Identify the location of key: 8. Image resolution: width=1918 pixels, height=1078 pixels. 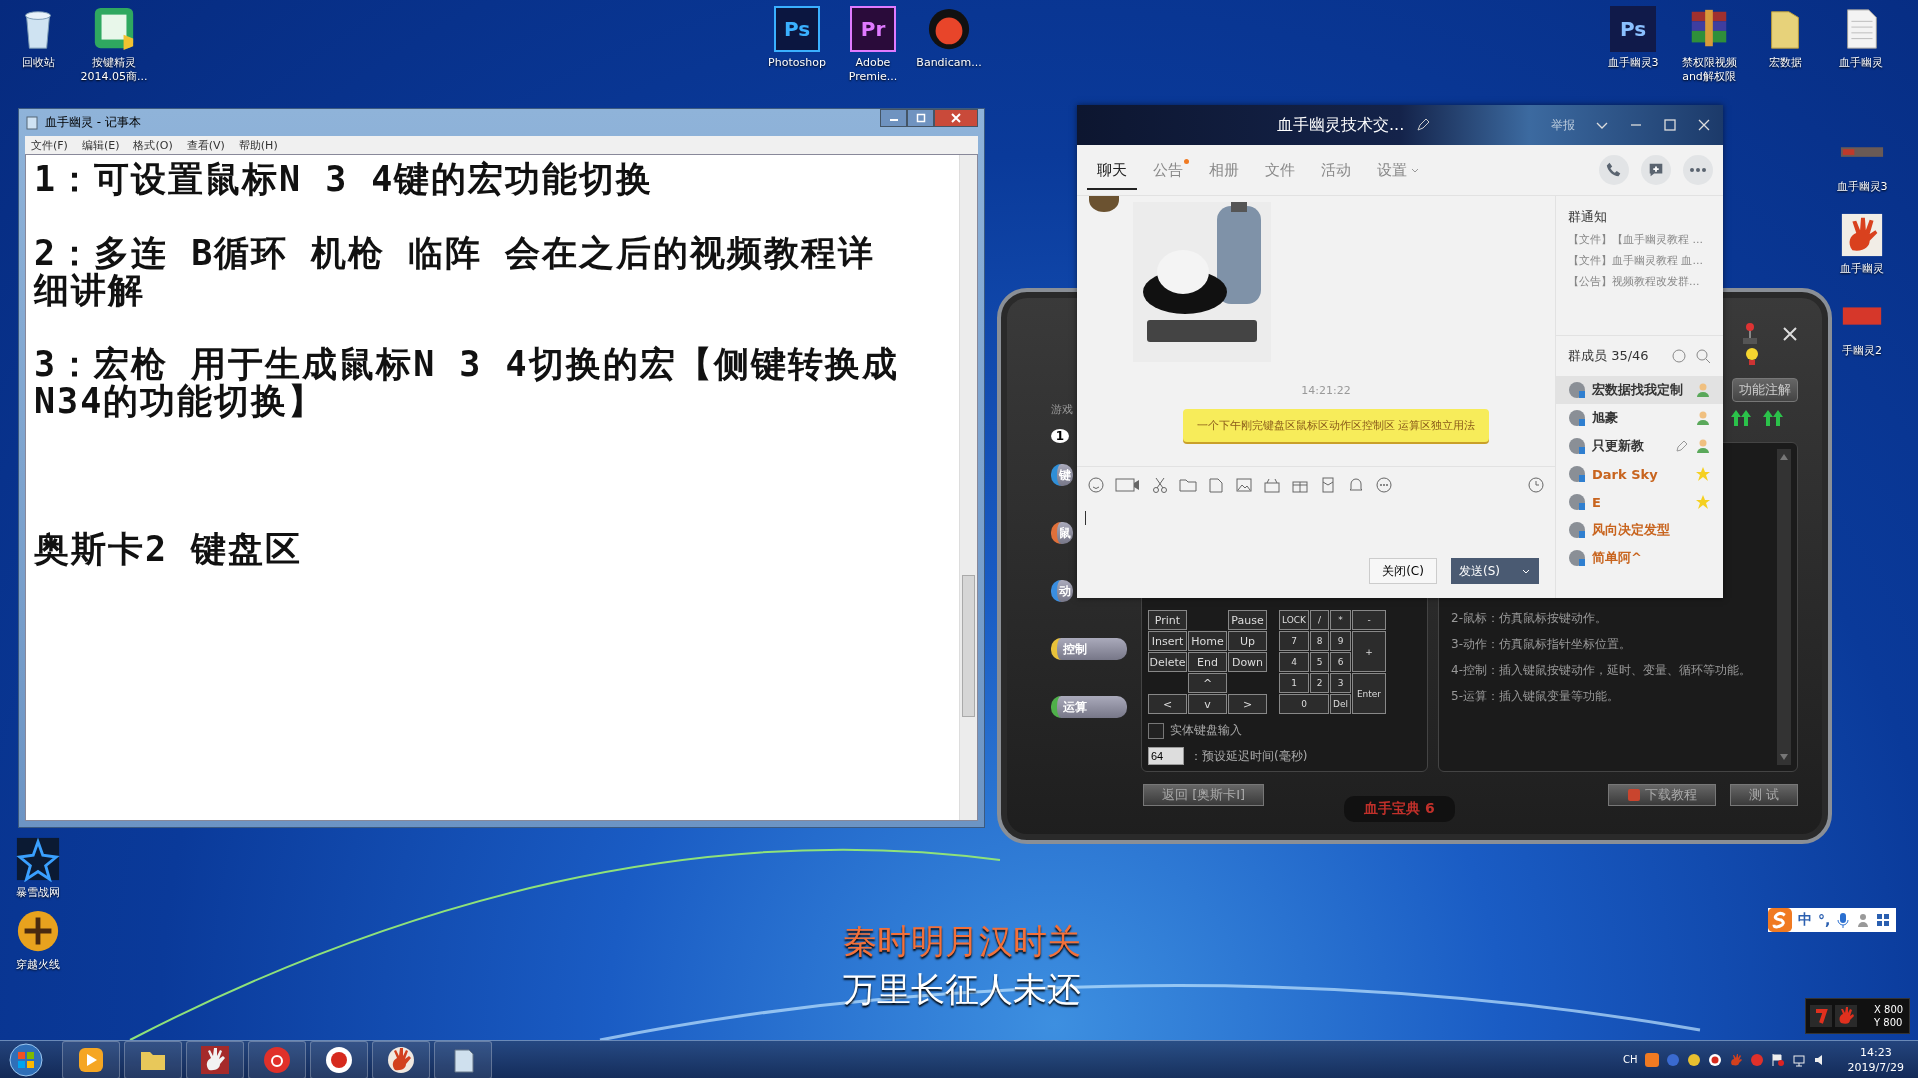
(1319, 641).